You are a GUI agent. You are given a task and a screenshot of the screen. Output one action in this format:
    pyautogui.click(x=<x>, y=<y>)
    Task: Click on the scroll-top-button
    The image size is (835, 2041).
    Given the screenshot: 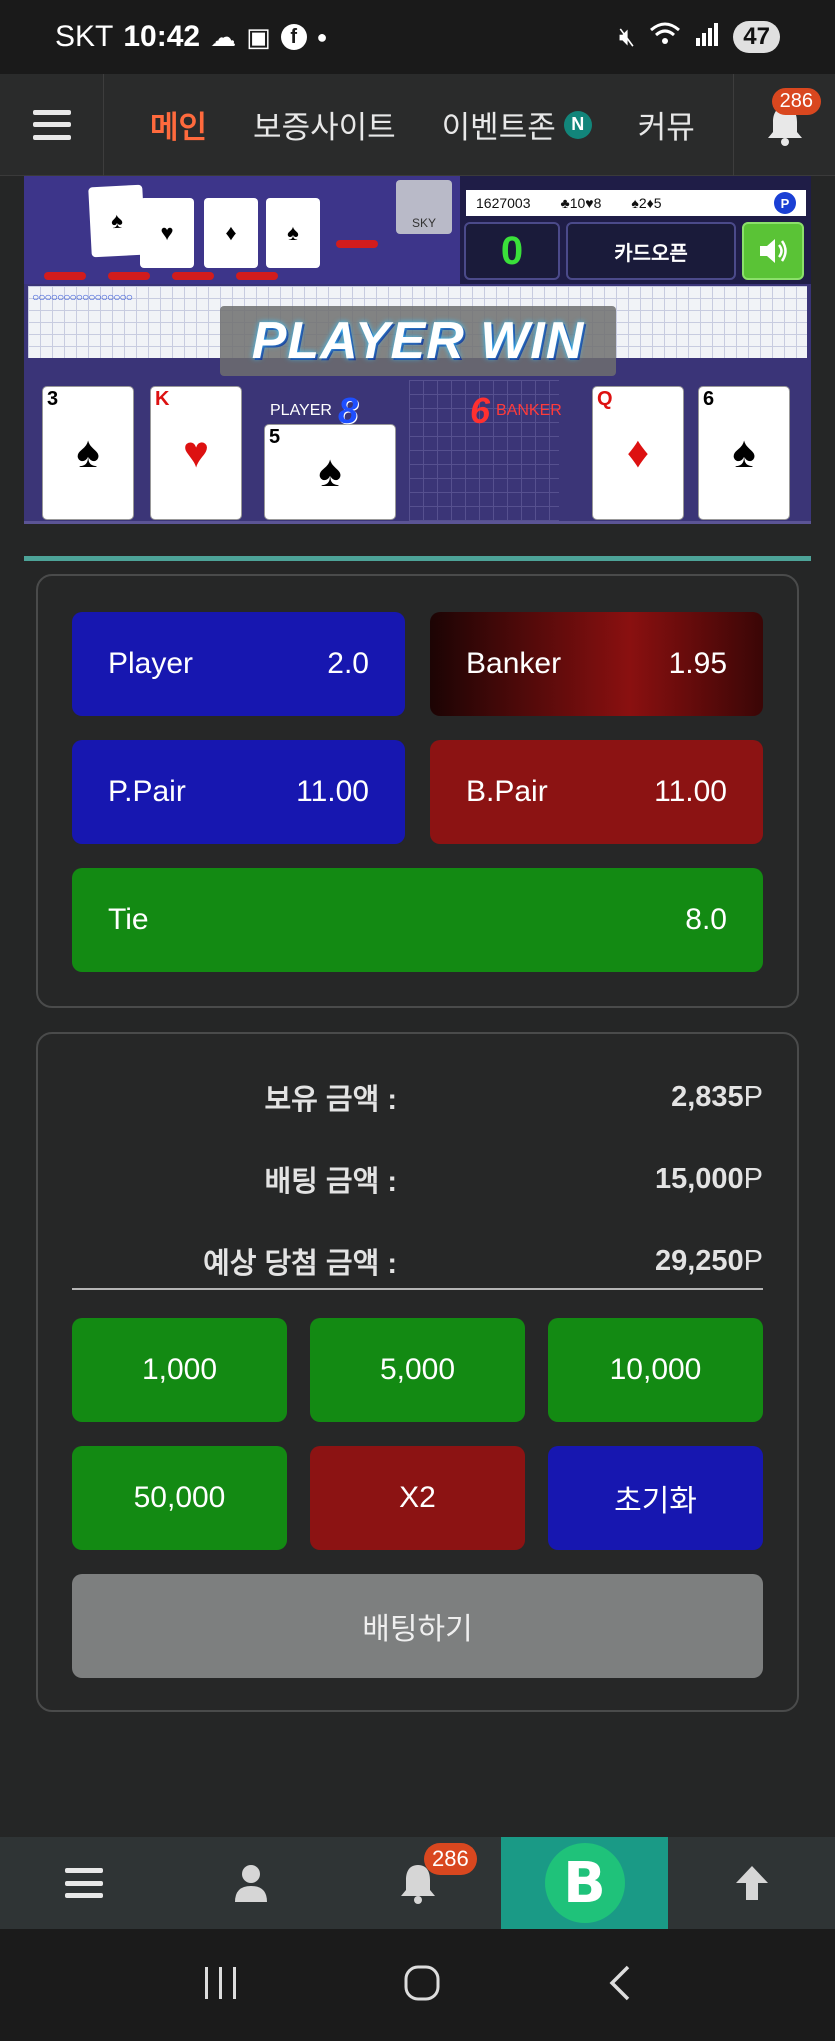 What is the action you would take?
    pyautogui.click(x=751, y=1883)
    